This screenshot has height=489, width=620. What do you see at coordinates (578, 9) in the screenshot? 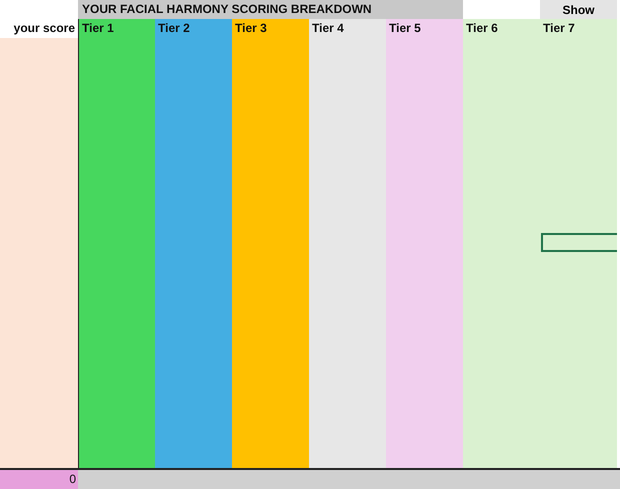
I see `show-button: Show` at bounding box center [578, 9].